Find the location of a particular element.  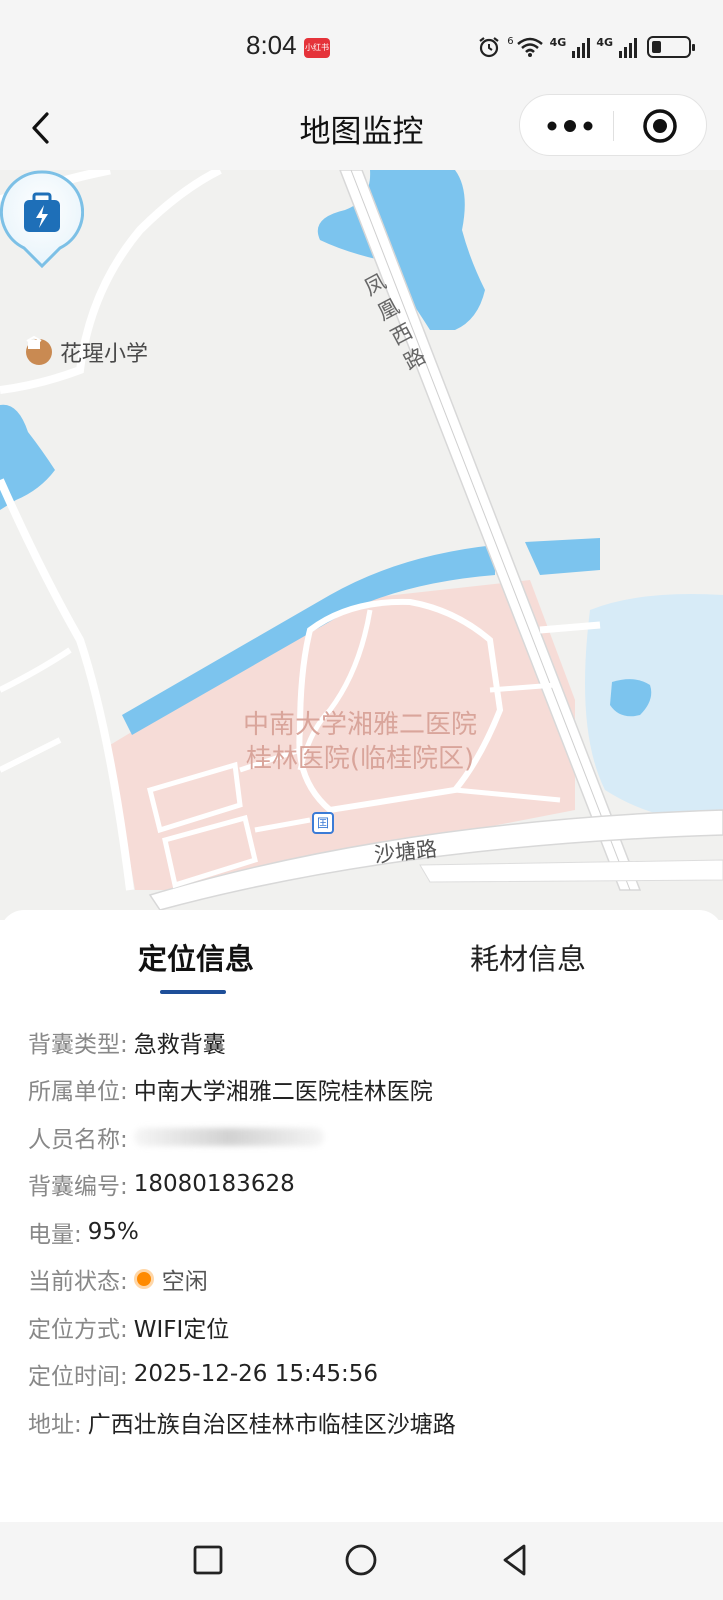

info-row-unit: 所属单位: 中南大学湘雅二医院桂林医院 is located at coordinates (242, 1090).